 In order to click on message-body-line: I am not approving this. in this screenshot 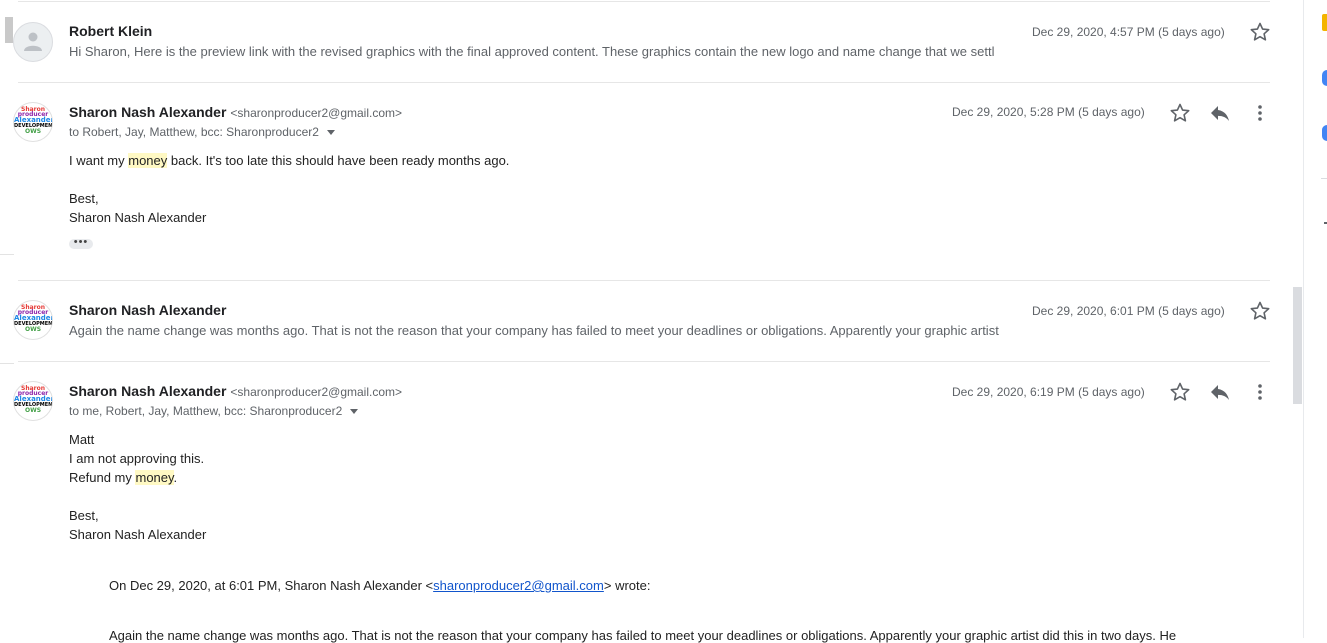, I will do `click(137, 458)`.